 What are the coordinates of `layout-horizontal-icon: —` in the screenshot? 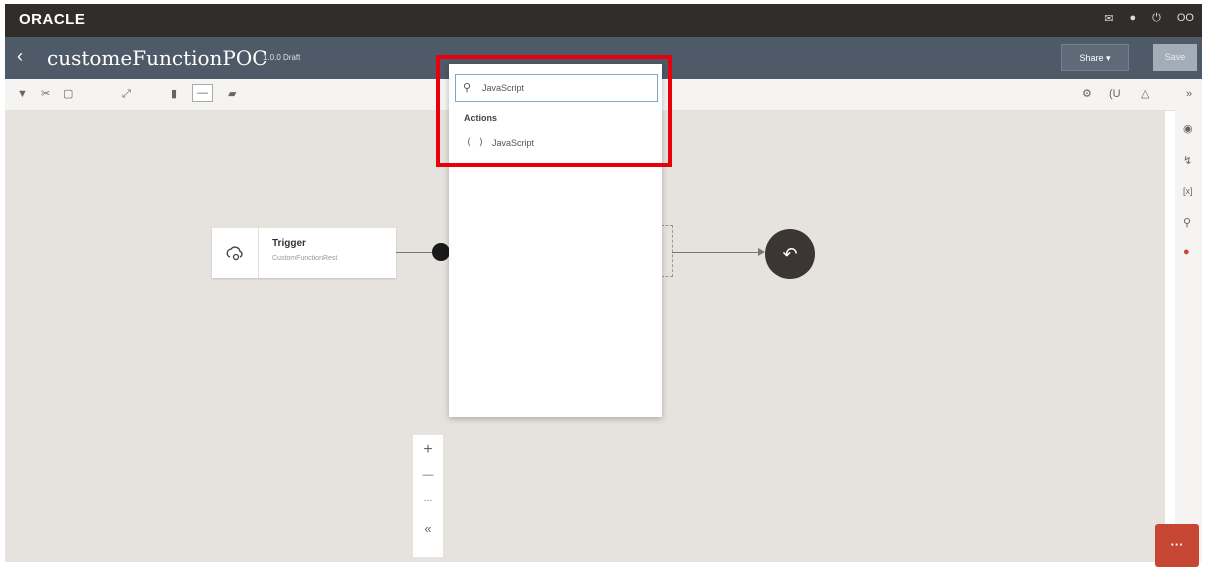 It's located at (202, 93).